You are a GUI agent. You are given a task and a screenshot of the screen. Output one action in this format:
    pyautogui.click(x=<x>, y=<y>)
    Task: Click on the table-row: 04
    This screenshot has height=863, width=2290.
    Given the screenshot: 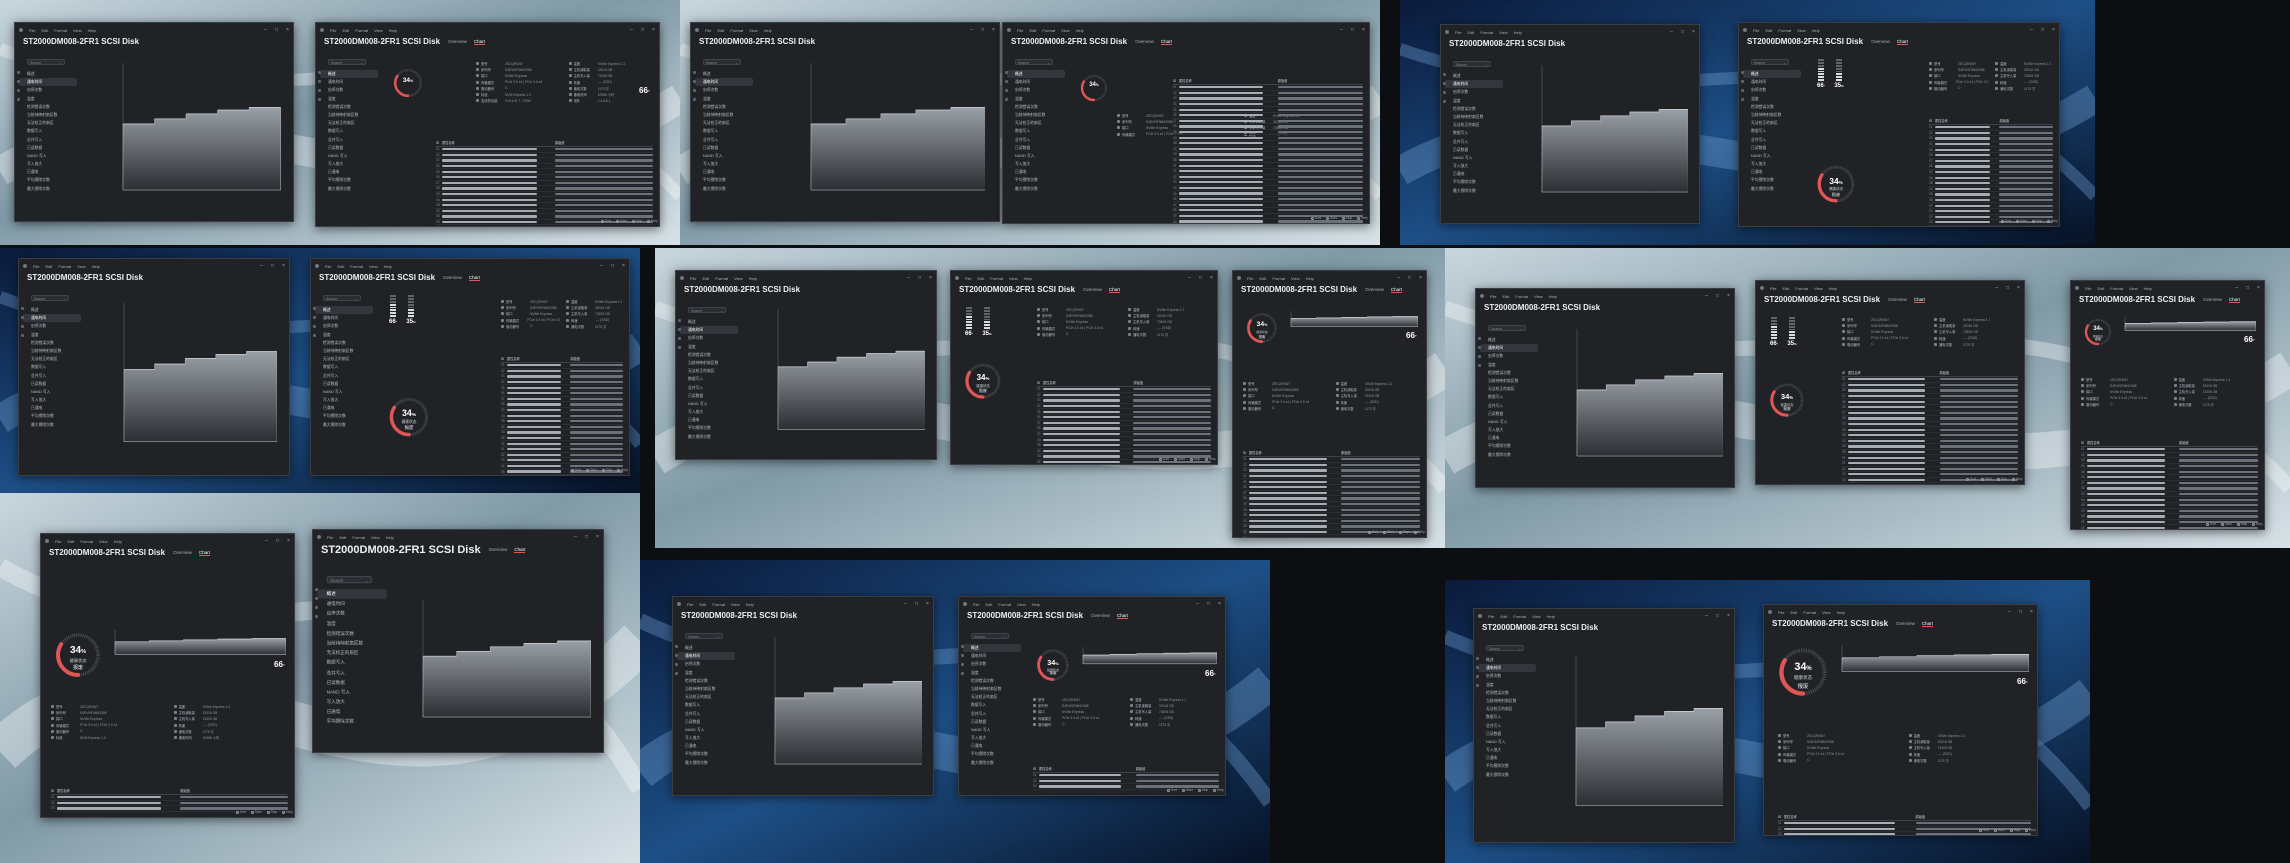 What is the action you would take?
    pyautogui.click(x=1991, y=226)
    